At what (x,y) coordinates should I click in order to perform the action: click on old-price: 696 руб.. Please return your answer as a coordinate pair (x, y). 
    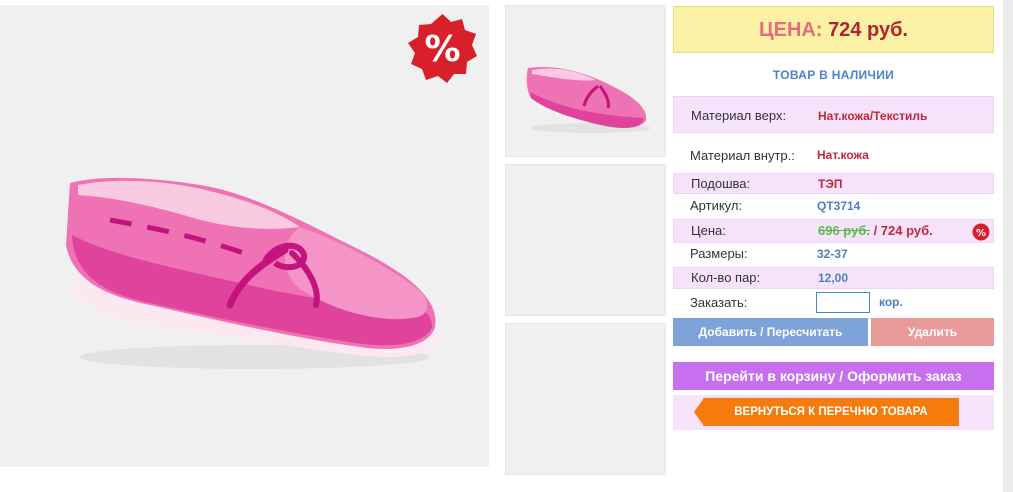
    Looking at the image, I should click on (844, 230).